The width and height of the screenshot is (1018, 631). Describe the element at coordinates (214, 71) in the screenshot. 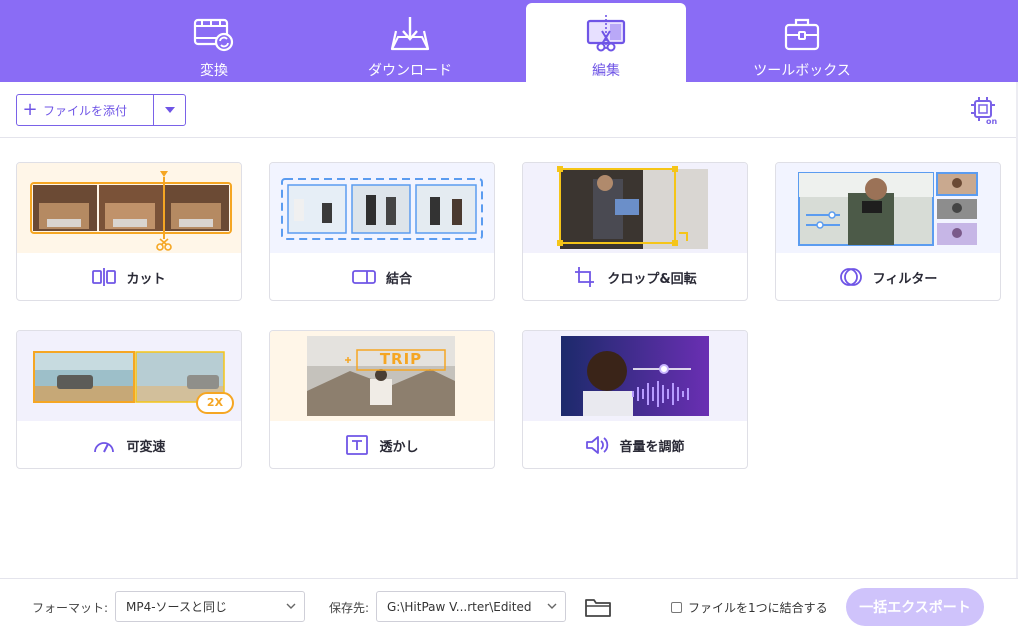

I see `tab-label: 変換` at that location.